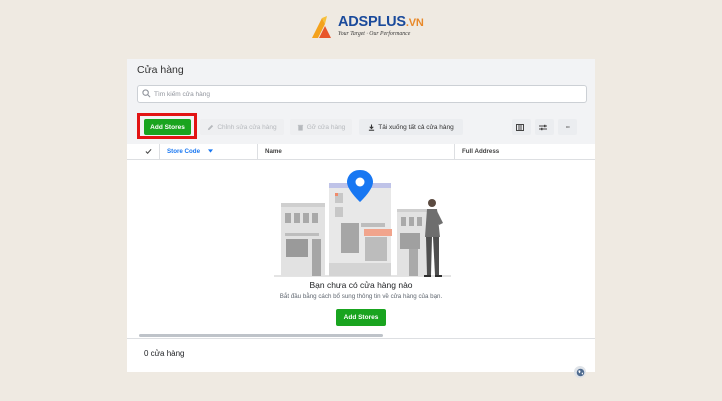 The image size is (722, 401). What do you see at coordinates (381, 22) in the screenshot?
I see `logo-brand: ADSPLUS.VN` at bounding box center [381, 22].